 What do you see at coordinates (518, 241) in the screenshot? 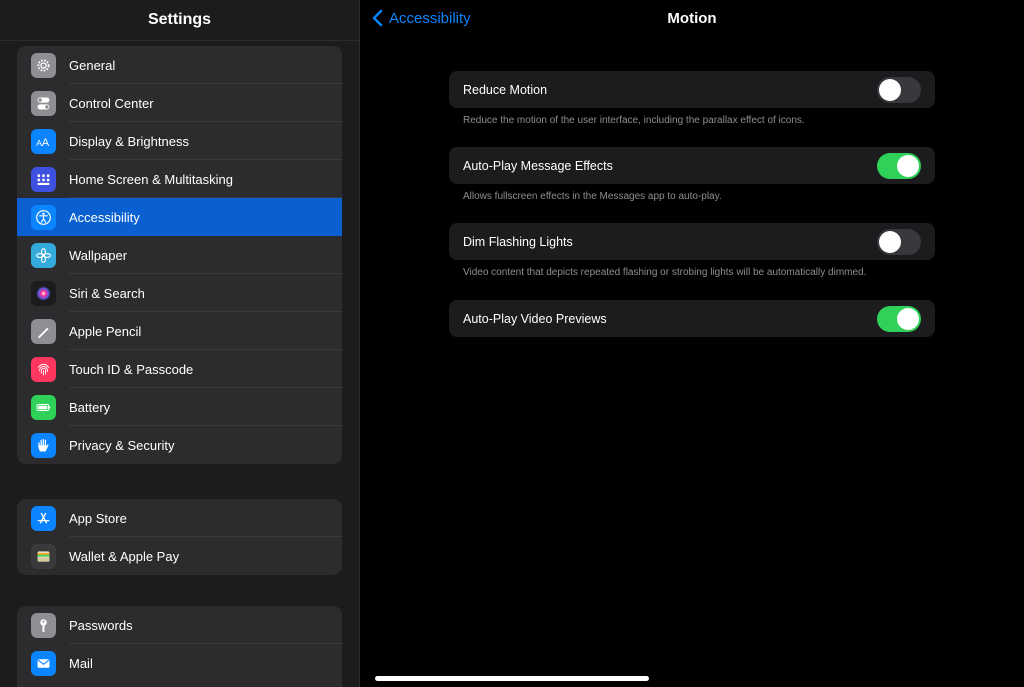
I see `setting-label: Dim Flashing Lights` at bounding box center [518, 241].